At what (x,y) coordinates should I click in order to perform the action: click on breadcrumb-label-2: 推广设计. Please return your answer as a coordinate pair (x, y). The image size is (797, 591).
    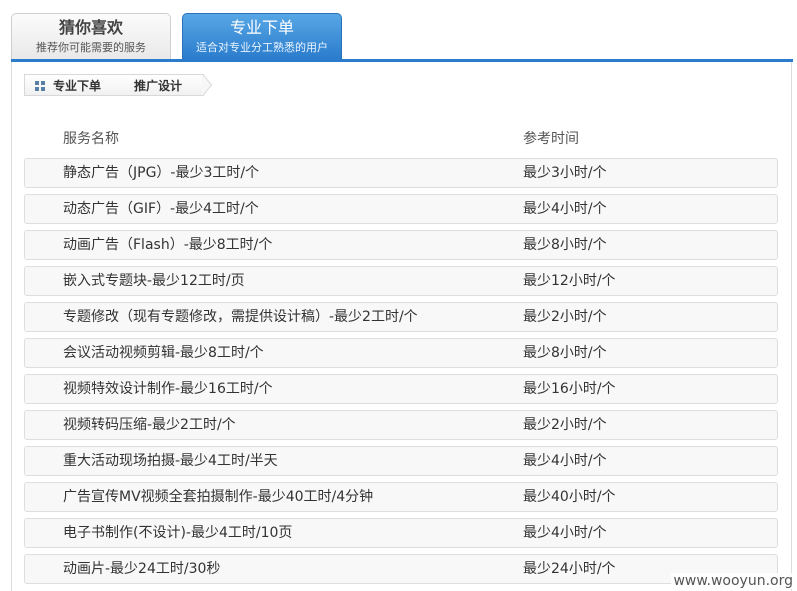
    Looking at the image, I should click on (158, 86).